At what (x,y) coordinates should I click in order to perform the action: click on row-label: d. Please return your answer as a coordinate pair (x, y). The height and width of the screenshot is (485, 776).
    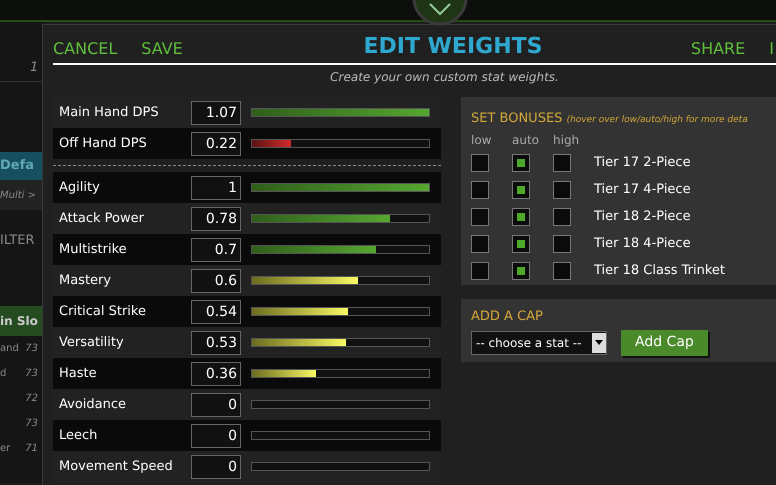
    Looking at the image, I should click on (3, 374).